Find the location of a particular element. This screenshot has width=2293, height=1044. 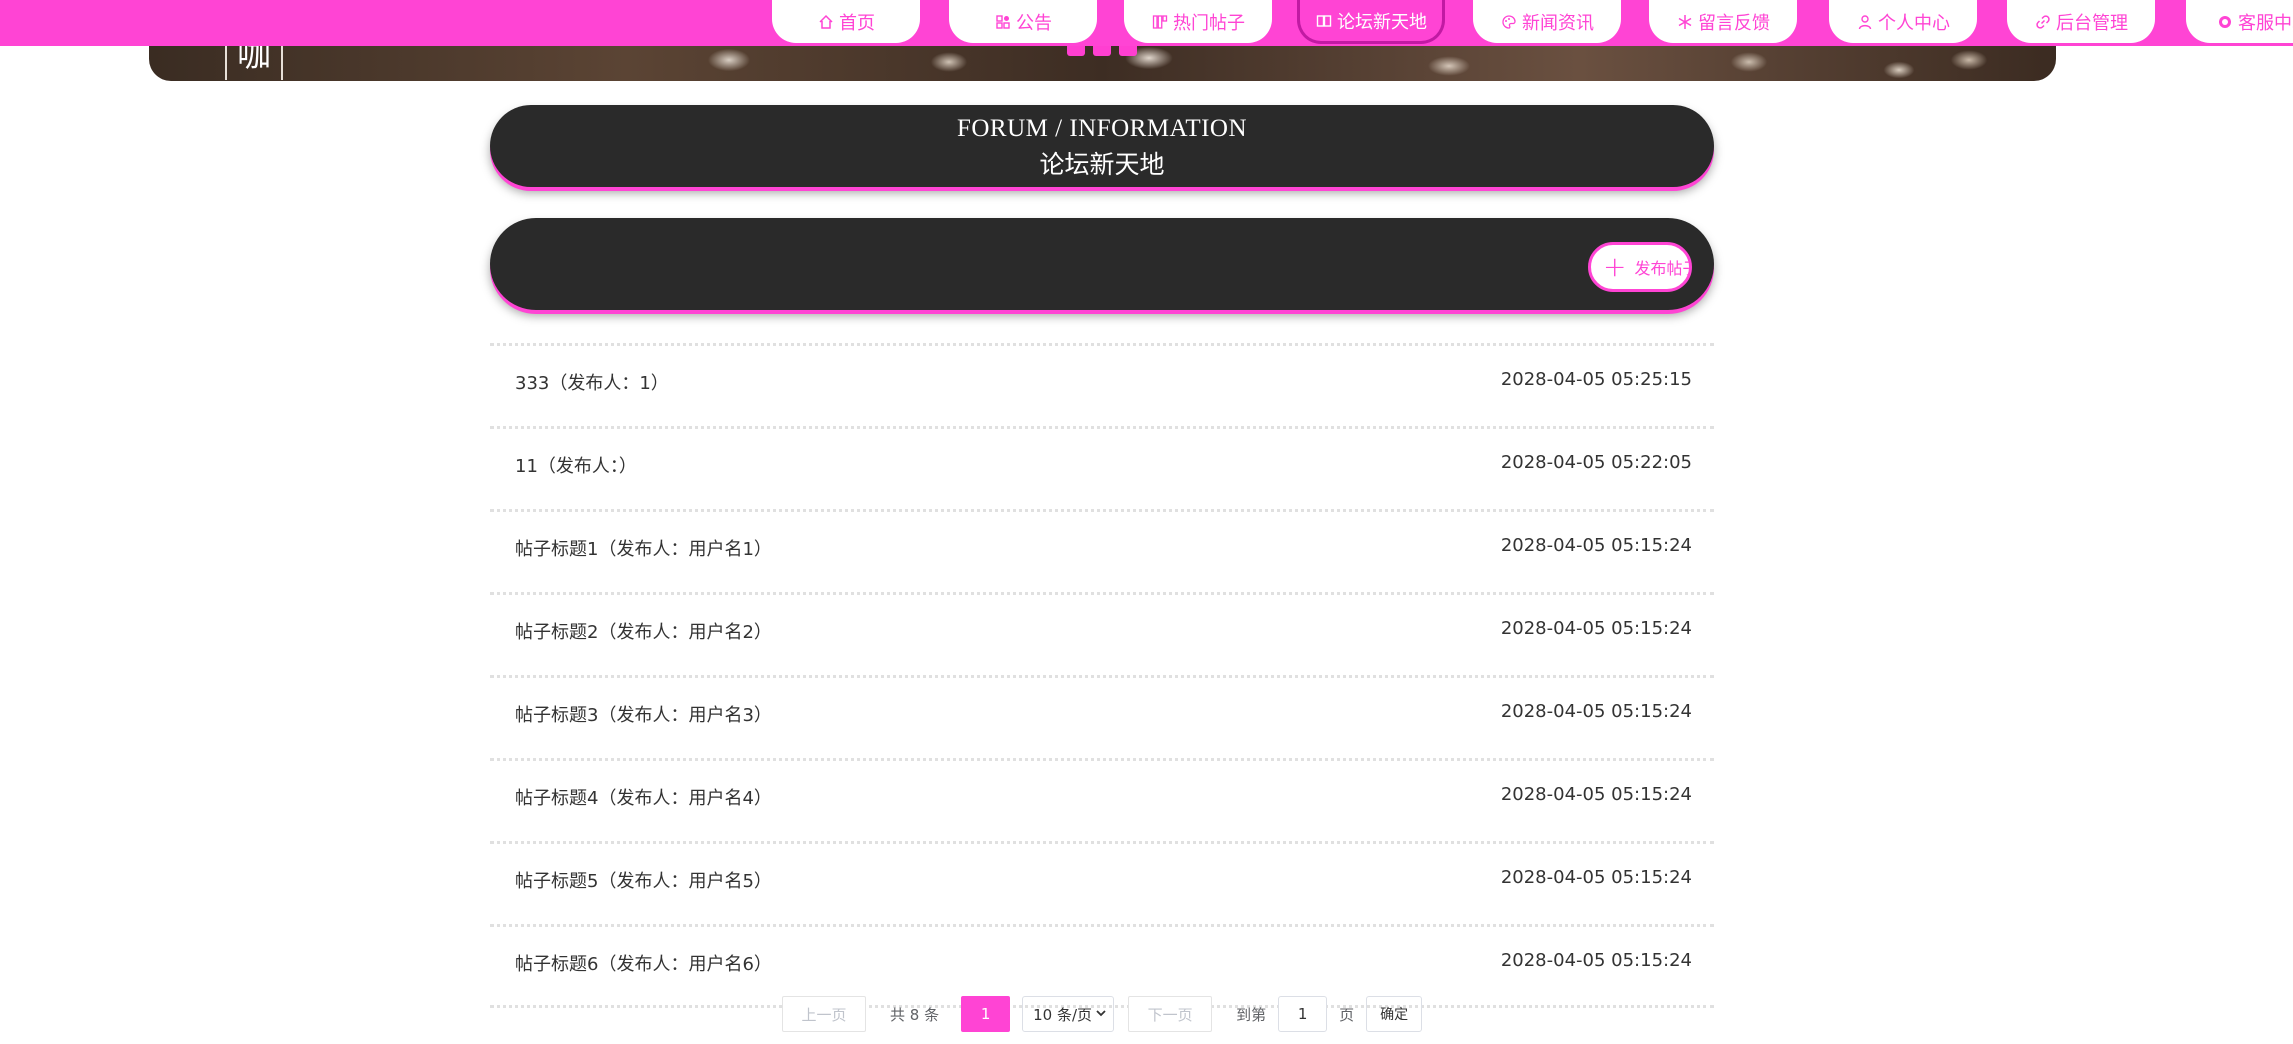

list-item: 帖子标题3（发布人：用户名3） 2028-04-05 05:15:24 is located at coordinates (1102, 715).